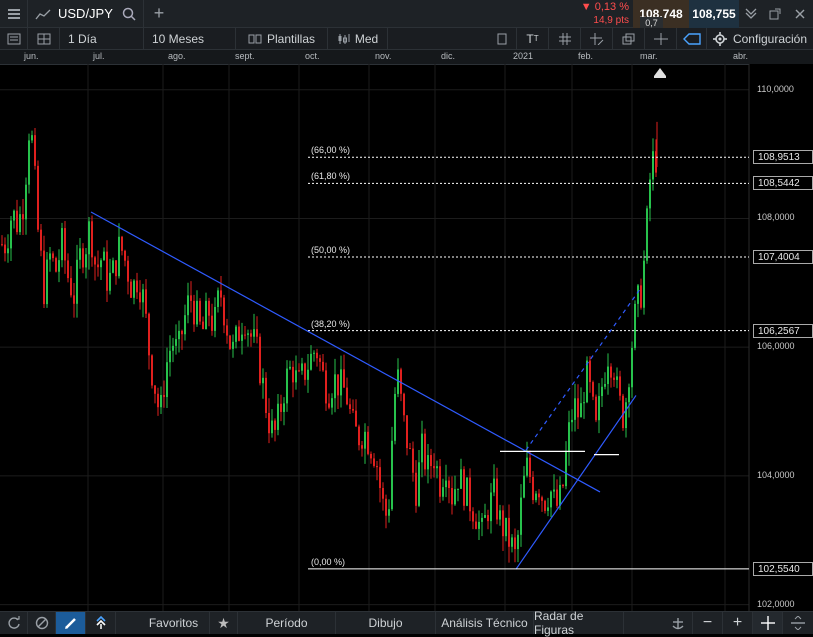 This screenshot has height=637, width=813. Describe the element at coordinates (44, 38) in the screenshot. I see `layout-grid-icon` at that location.